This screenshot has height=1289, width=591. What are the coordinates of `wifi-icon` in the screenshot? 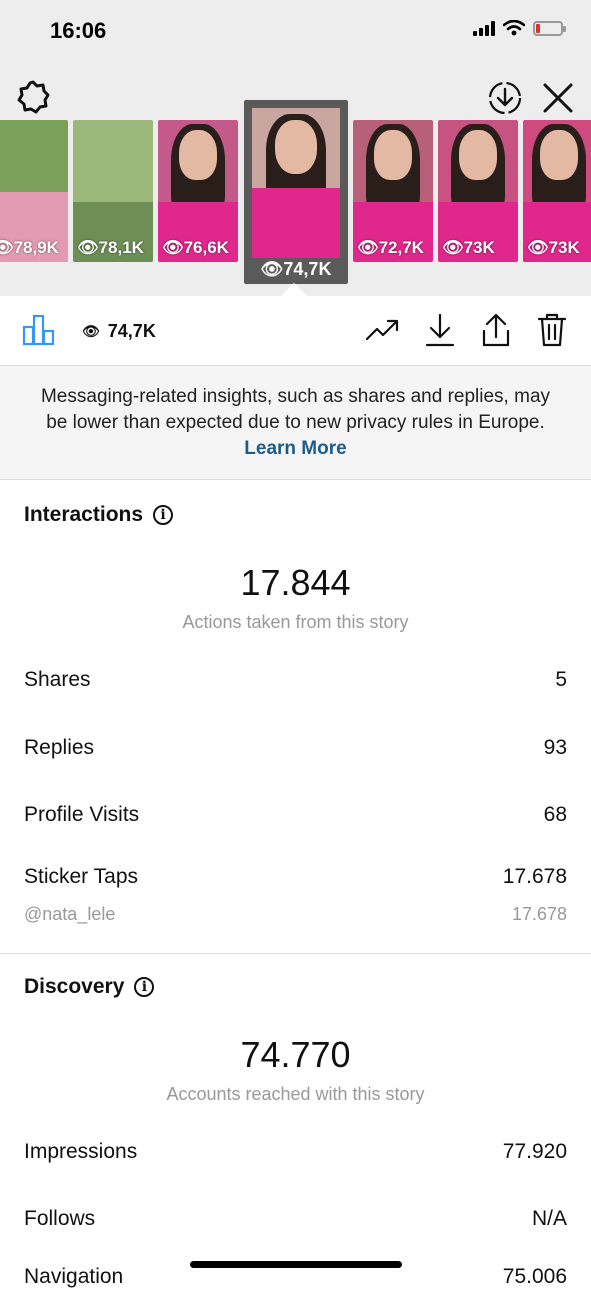 It's located at (514, 28).